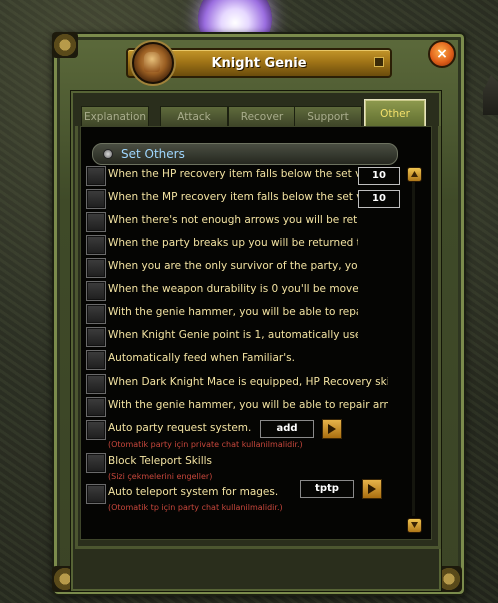 This screenshot has width=498, height=603. I want to click on tab-explanation: Explanation, so click(115, 116).